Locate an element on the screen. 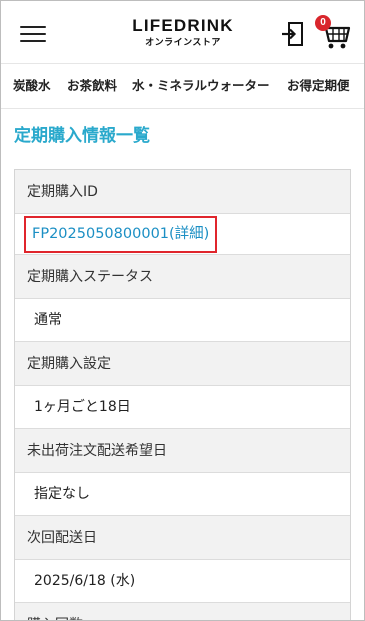 The image size is (365, 621). hamburger-menu-icon is located at coordinates (33, 34).